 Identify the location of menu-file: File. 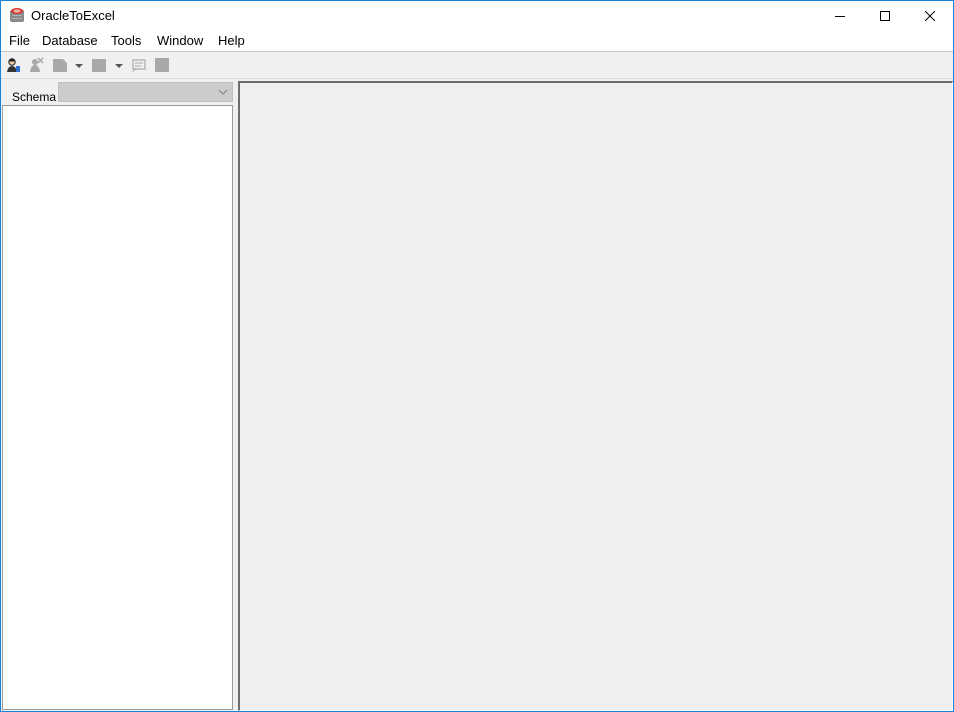
(19, 41).